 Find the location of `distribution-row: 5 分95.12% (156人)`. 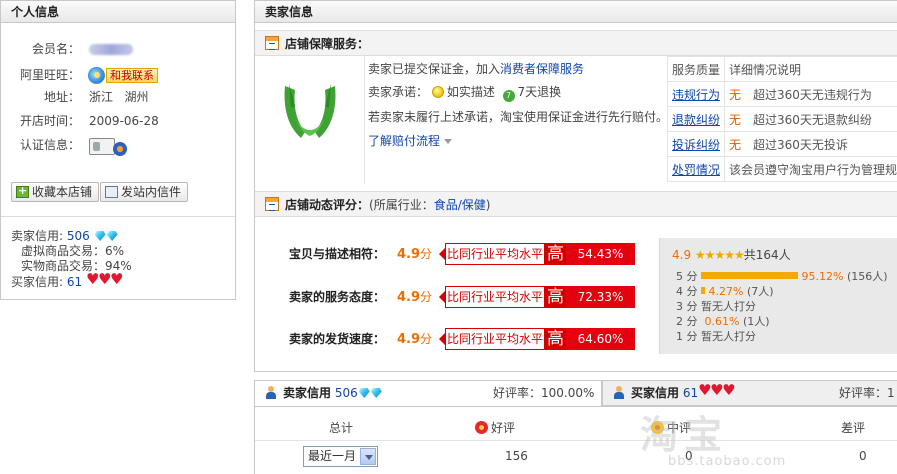

distribution-row: 5 分95.12% (156人) is located at coordinates (782, 277).